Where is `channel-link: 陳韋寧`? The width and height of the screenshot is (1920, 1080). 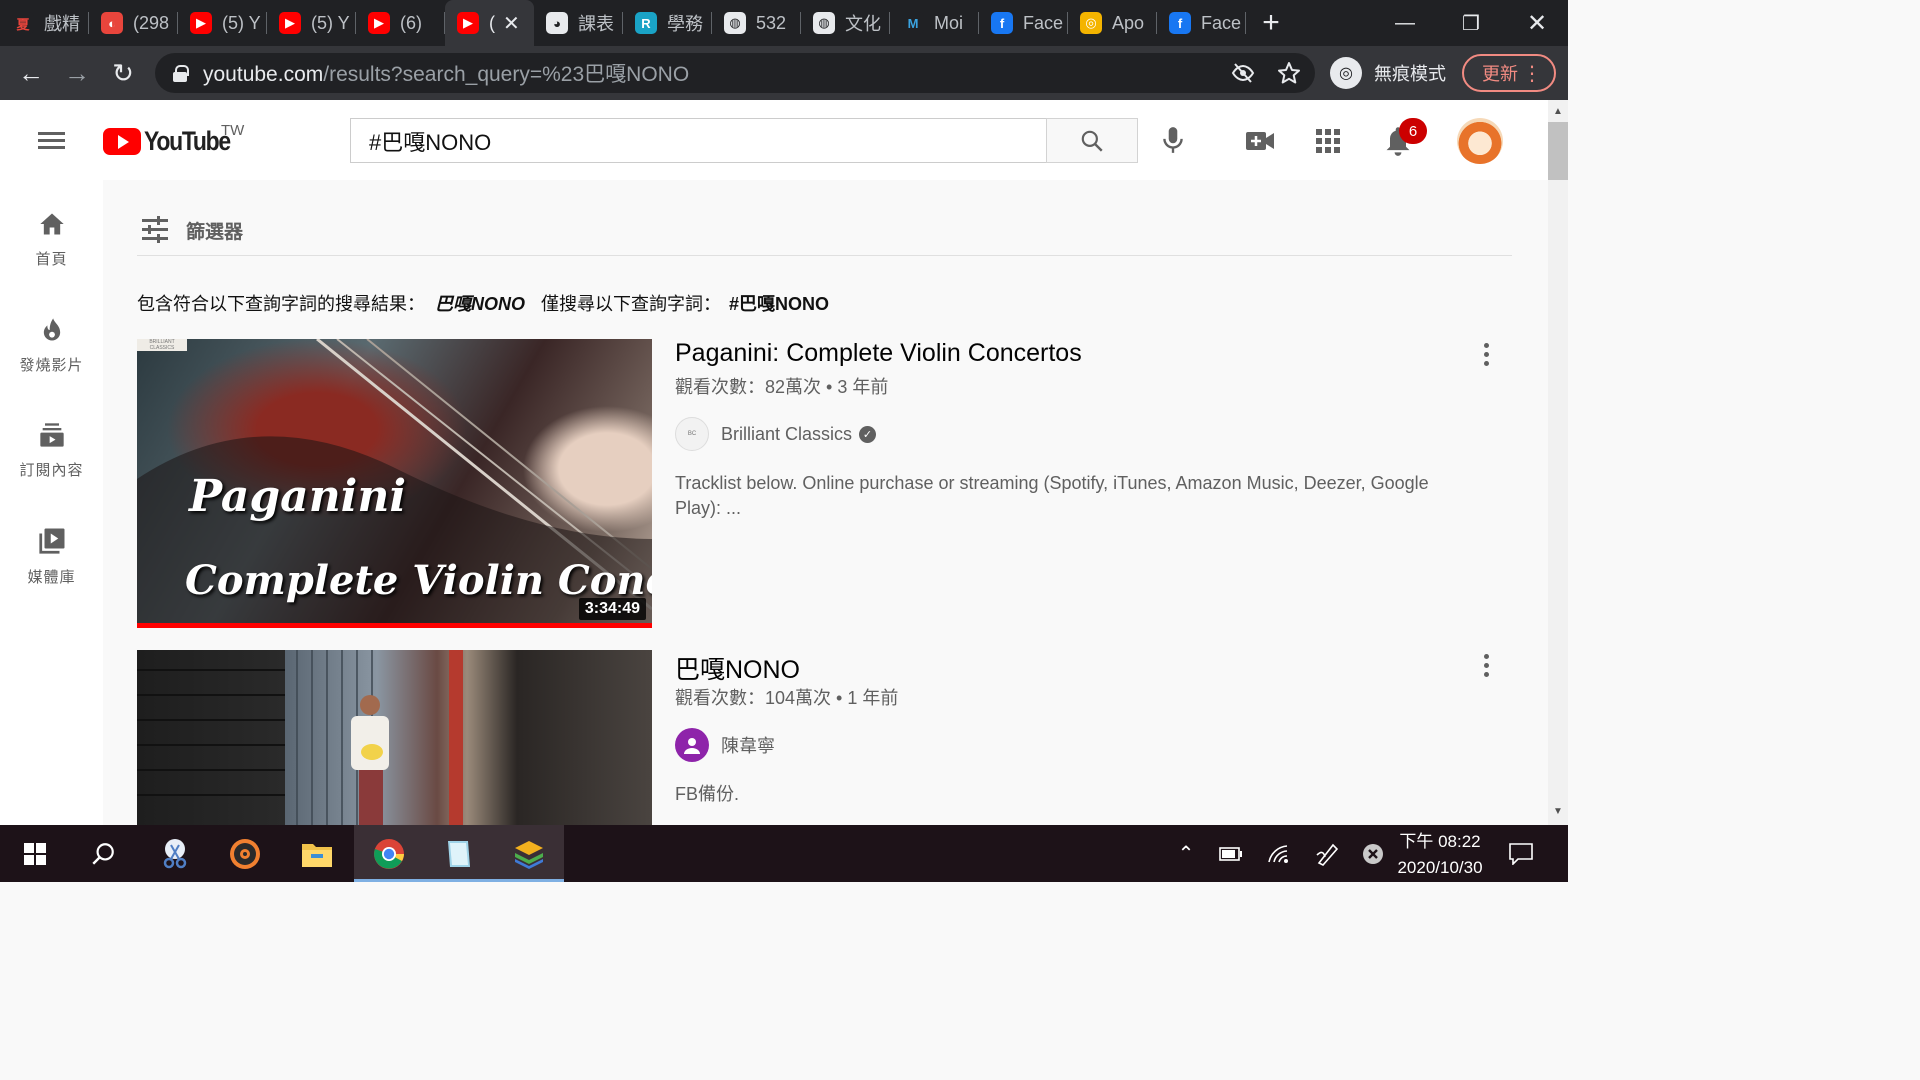
channel-link: 陳韋寧 is located at coordinates (725, 745).